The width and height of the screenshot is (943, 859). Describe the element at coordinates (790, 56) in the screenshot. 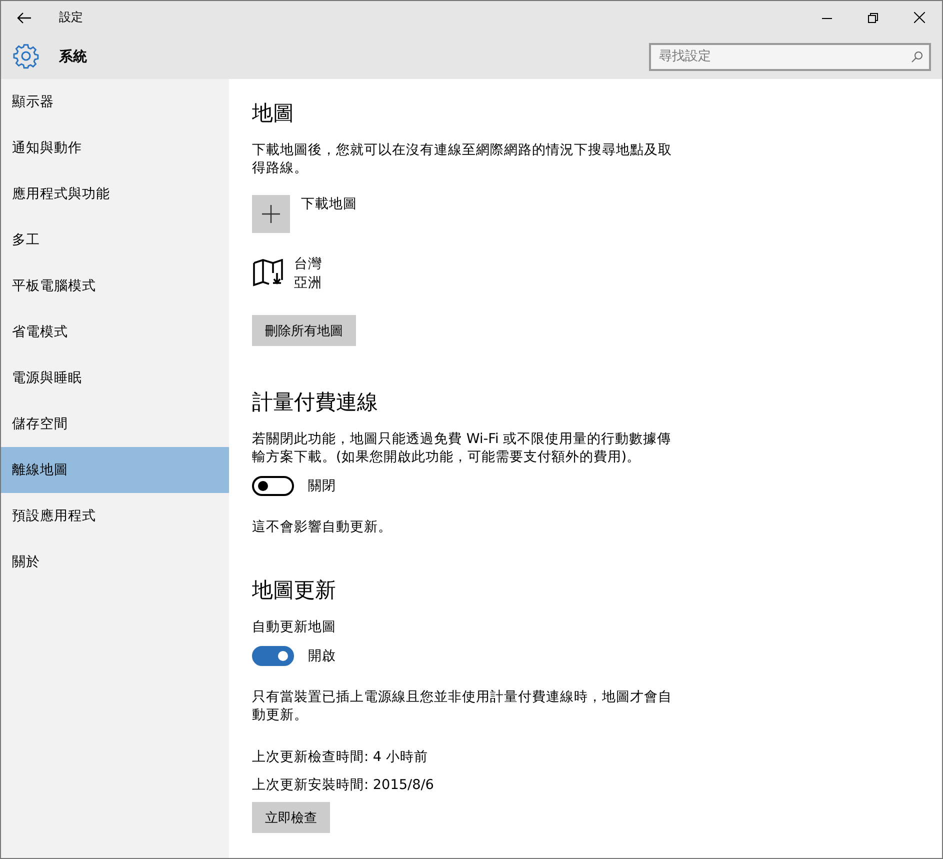

I see `search-field: 尋找設定` at that location.